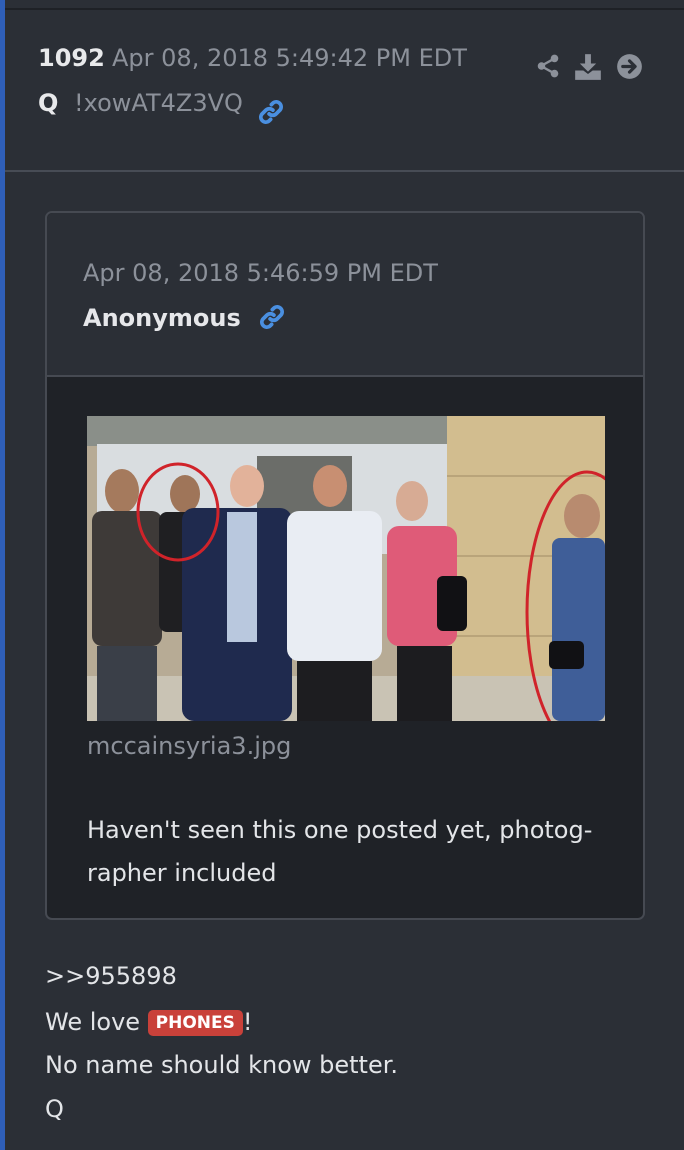  Describe the element at coordinates (96, 1022) in the screenshot. I see `body-text-prefix: We love` at that location.